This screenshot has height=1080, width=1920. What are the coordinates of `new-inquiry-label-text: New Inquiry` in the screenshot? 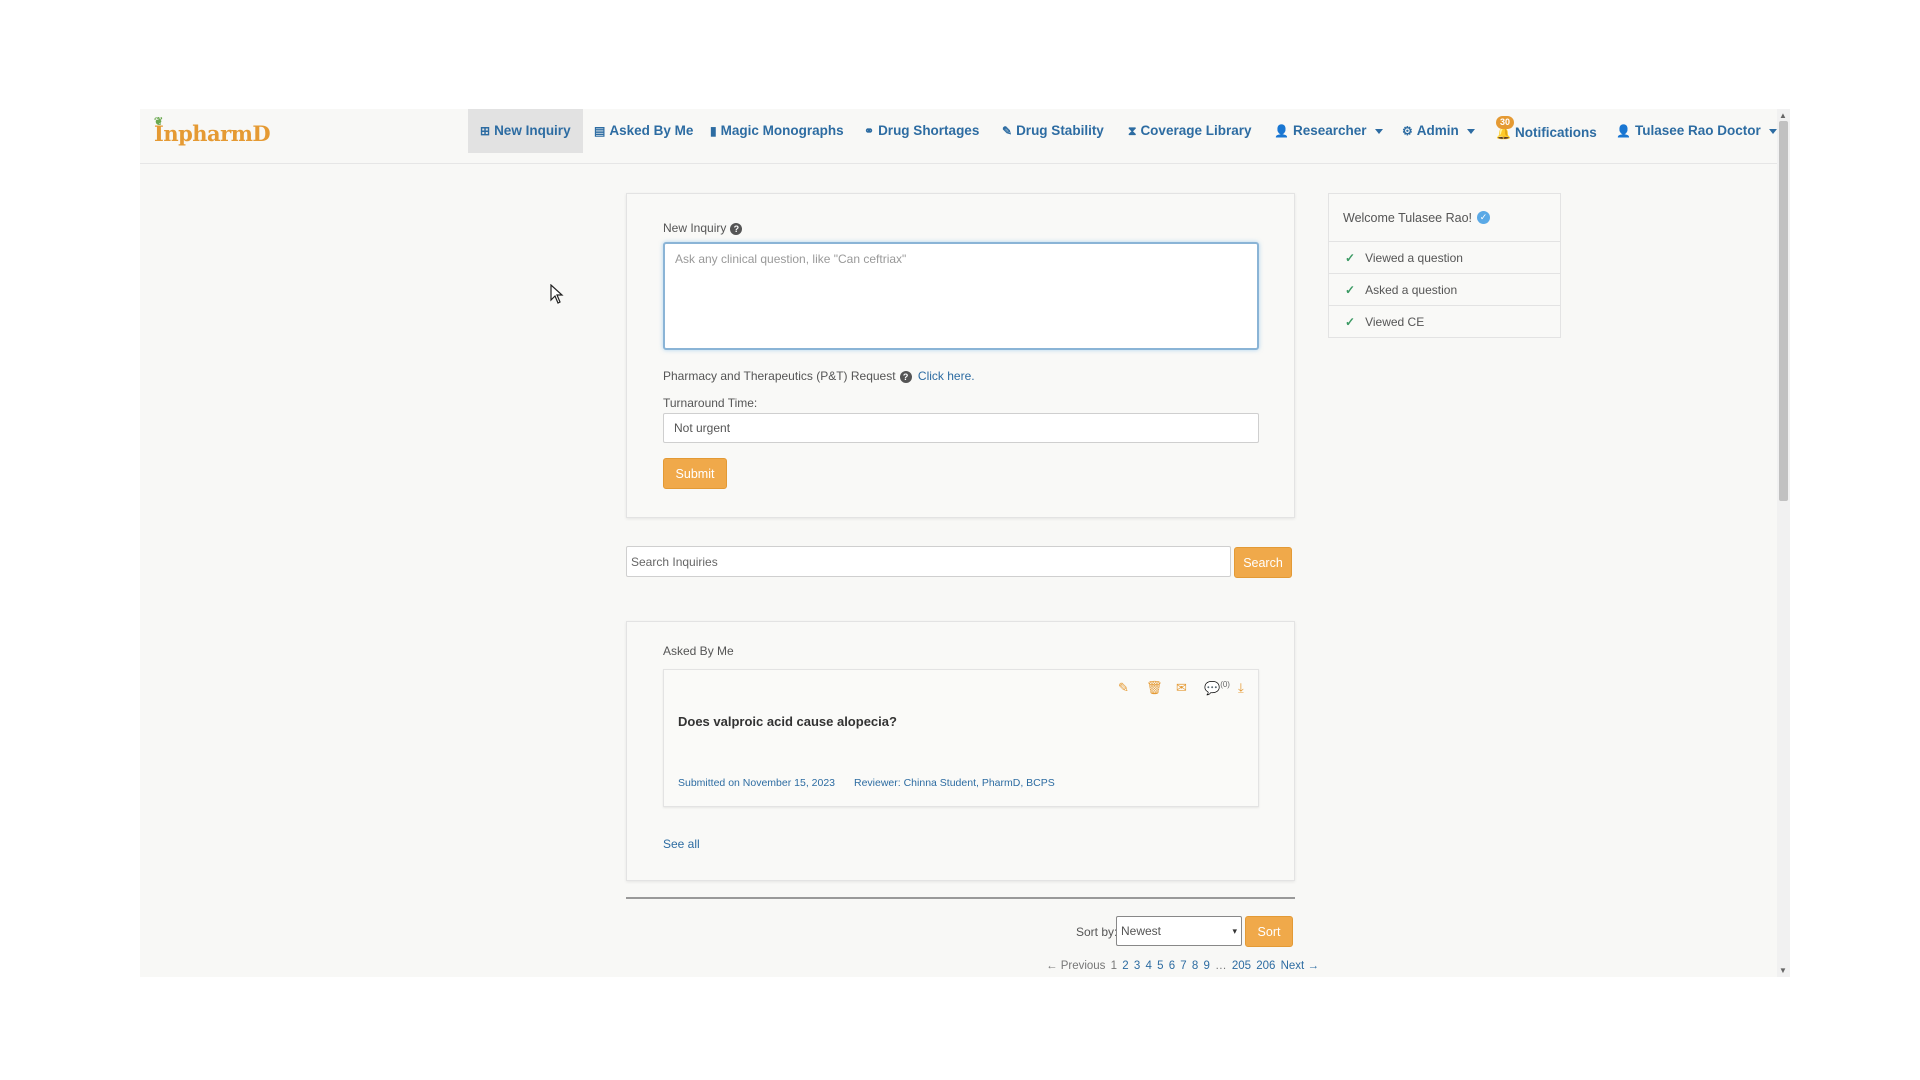 It's located at (695, 228).